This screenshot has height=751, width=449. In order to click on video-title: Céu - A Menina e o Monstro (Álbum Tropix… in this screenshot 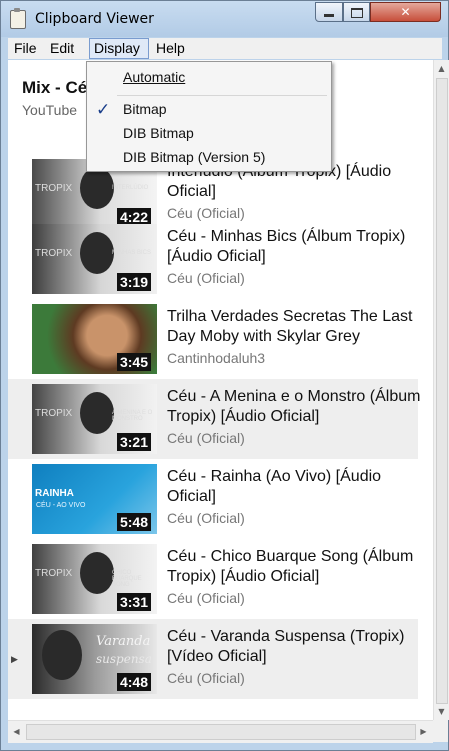, I will do `click(294, 406)`.